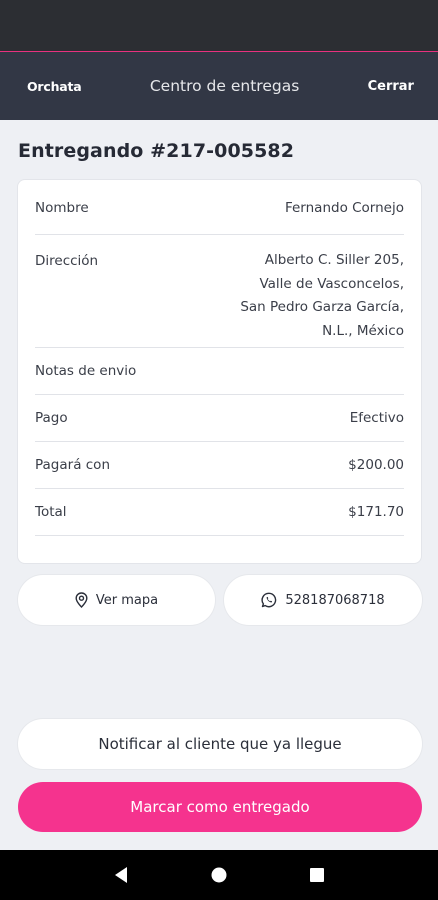 This screenshot has width=438, height=900. What do you see at coordinates (51, 512) in the screenshot?
I see `total-label: Total` at bounding box center [51, 512].